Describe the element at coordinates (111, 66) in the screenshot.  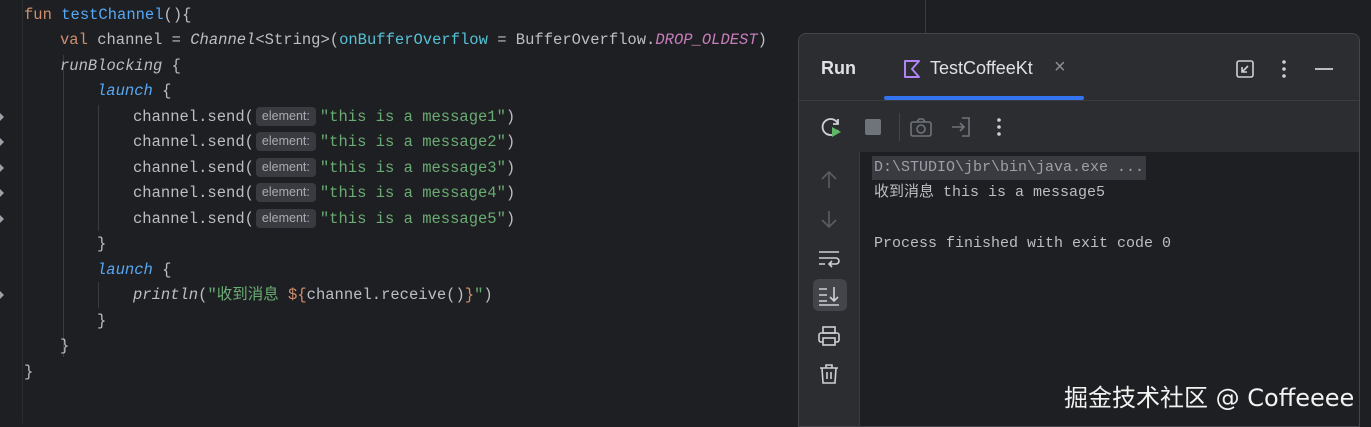
I see `function-call: runBlocking` at that location.